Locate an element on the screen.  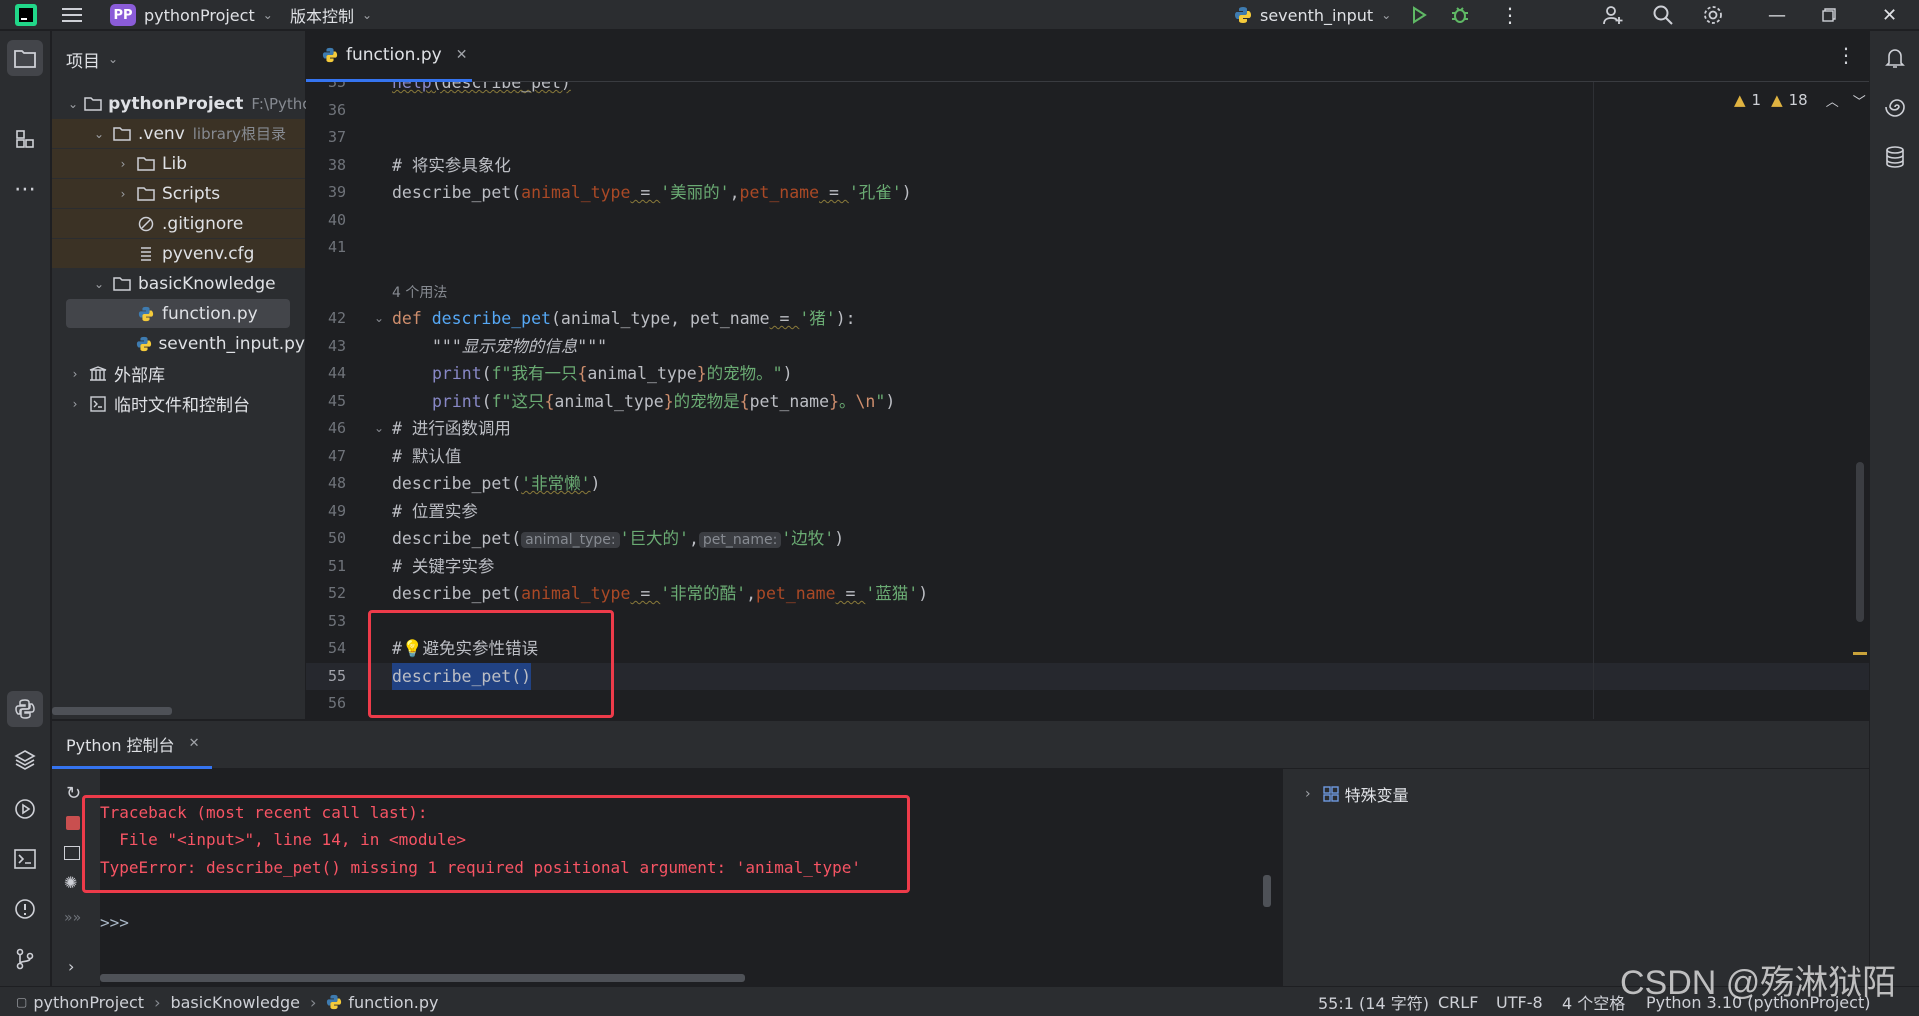
console-prompt: >>> is located at coordinates (114, 922).